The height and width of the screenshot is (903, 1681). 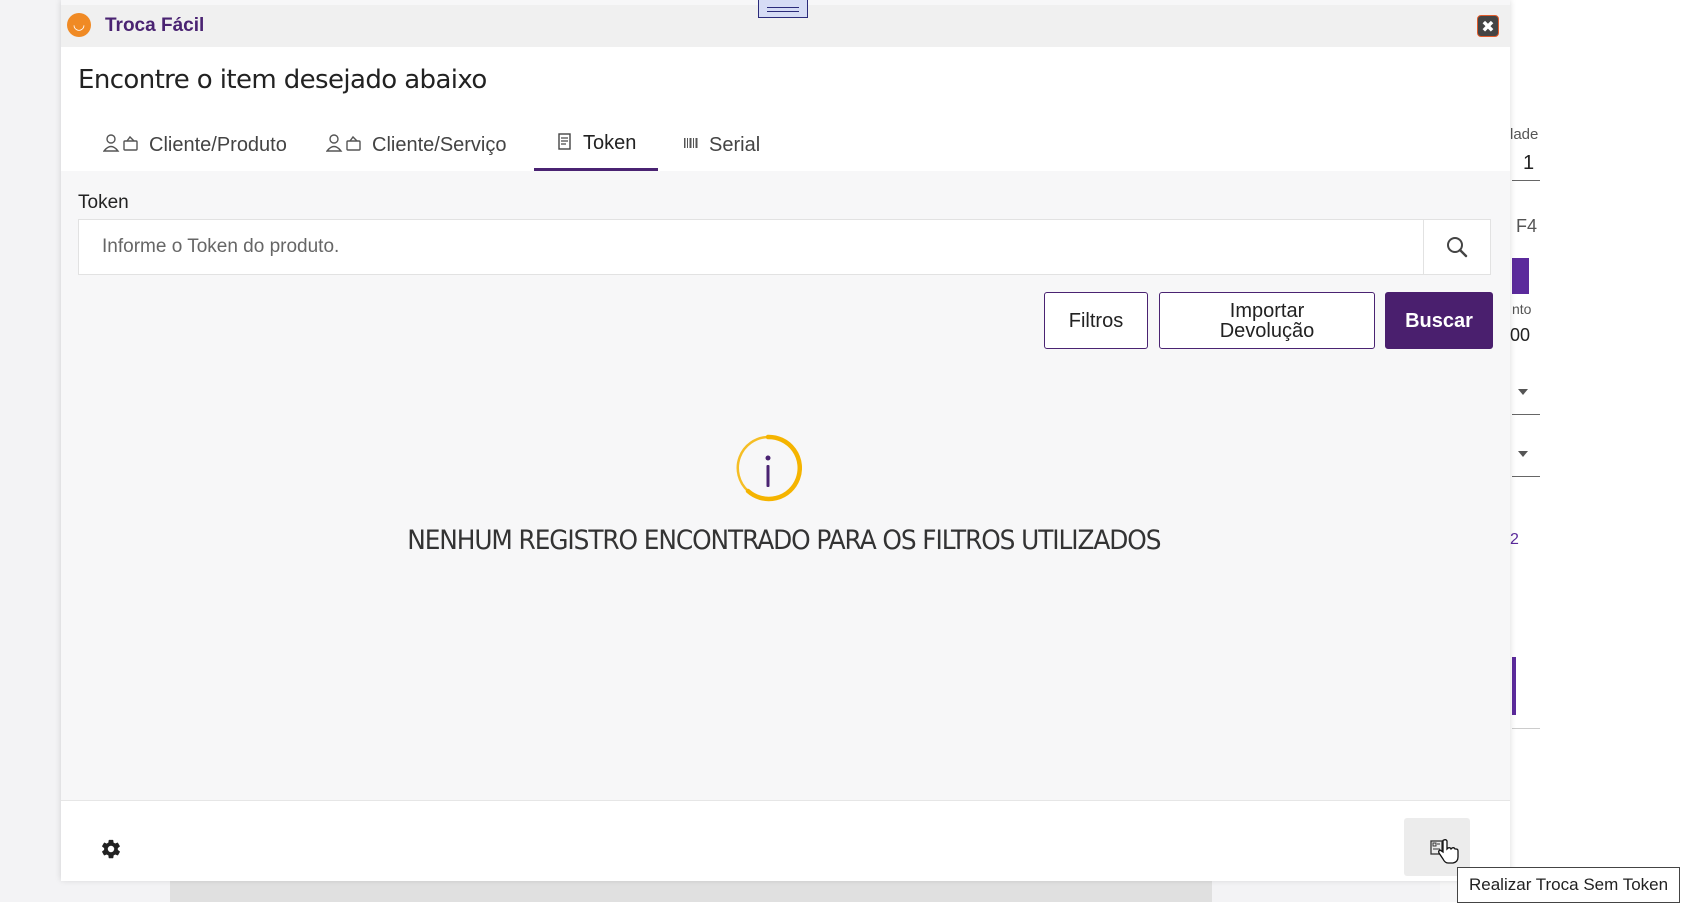 What do you see at coordinates (610, 143) in the screenshot?
I see `tab-label: Token` at bounding box center [610, 143].